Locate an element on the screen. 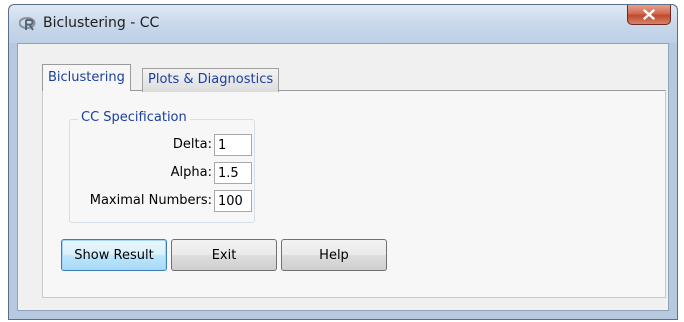  title-bar: Biclustering - CC is located at coordinates (343, 24).